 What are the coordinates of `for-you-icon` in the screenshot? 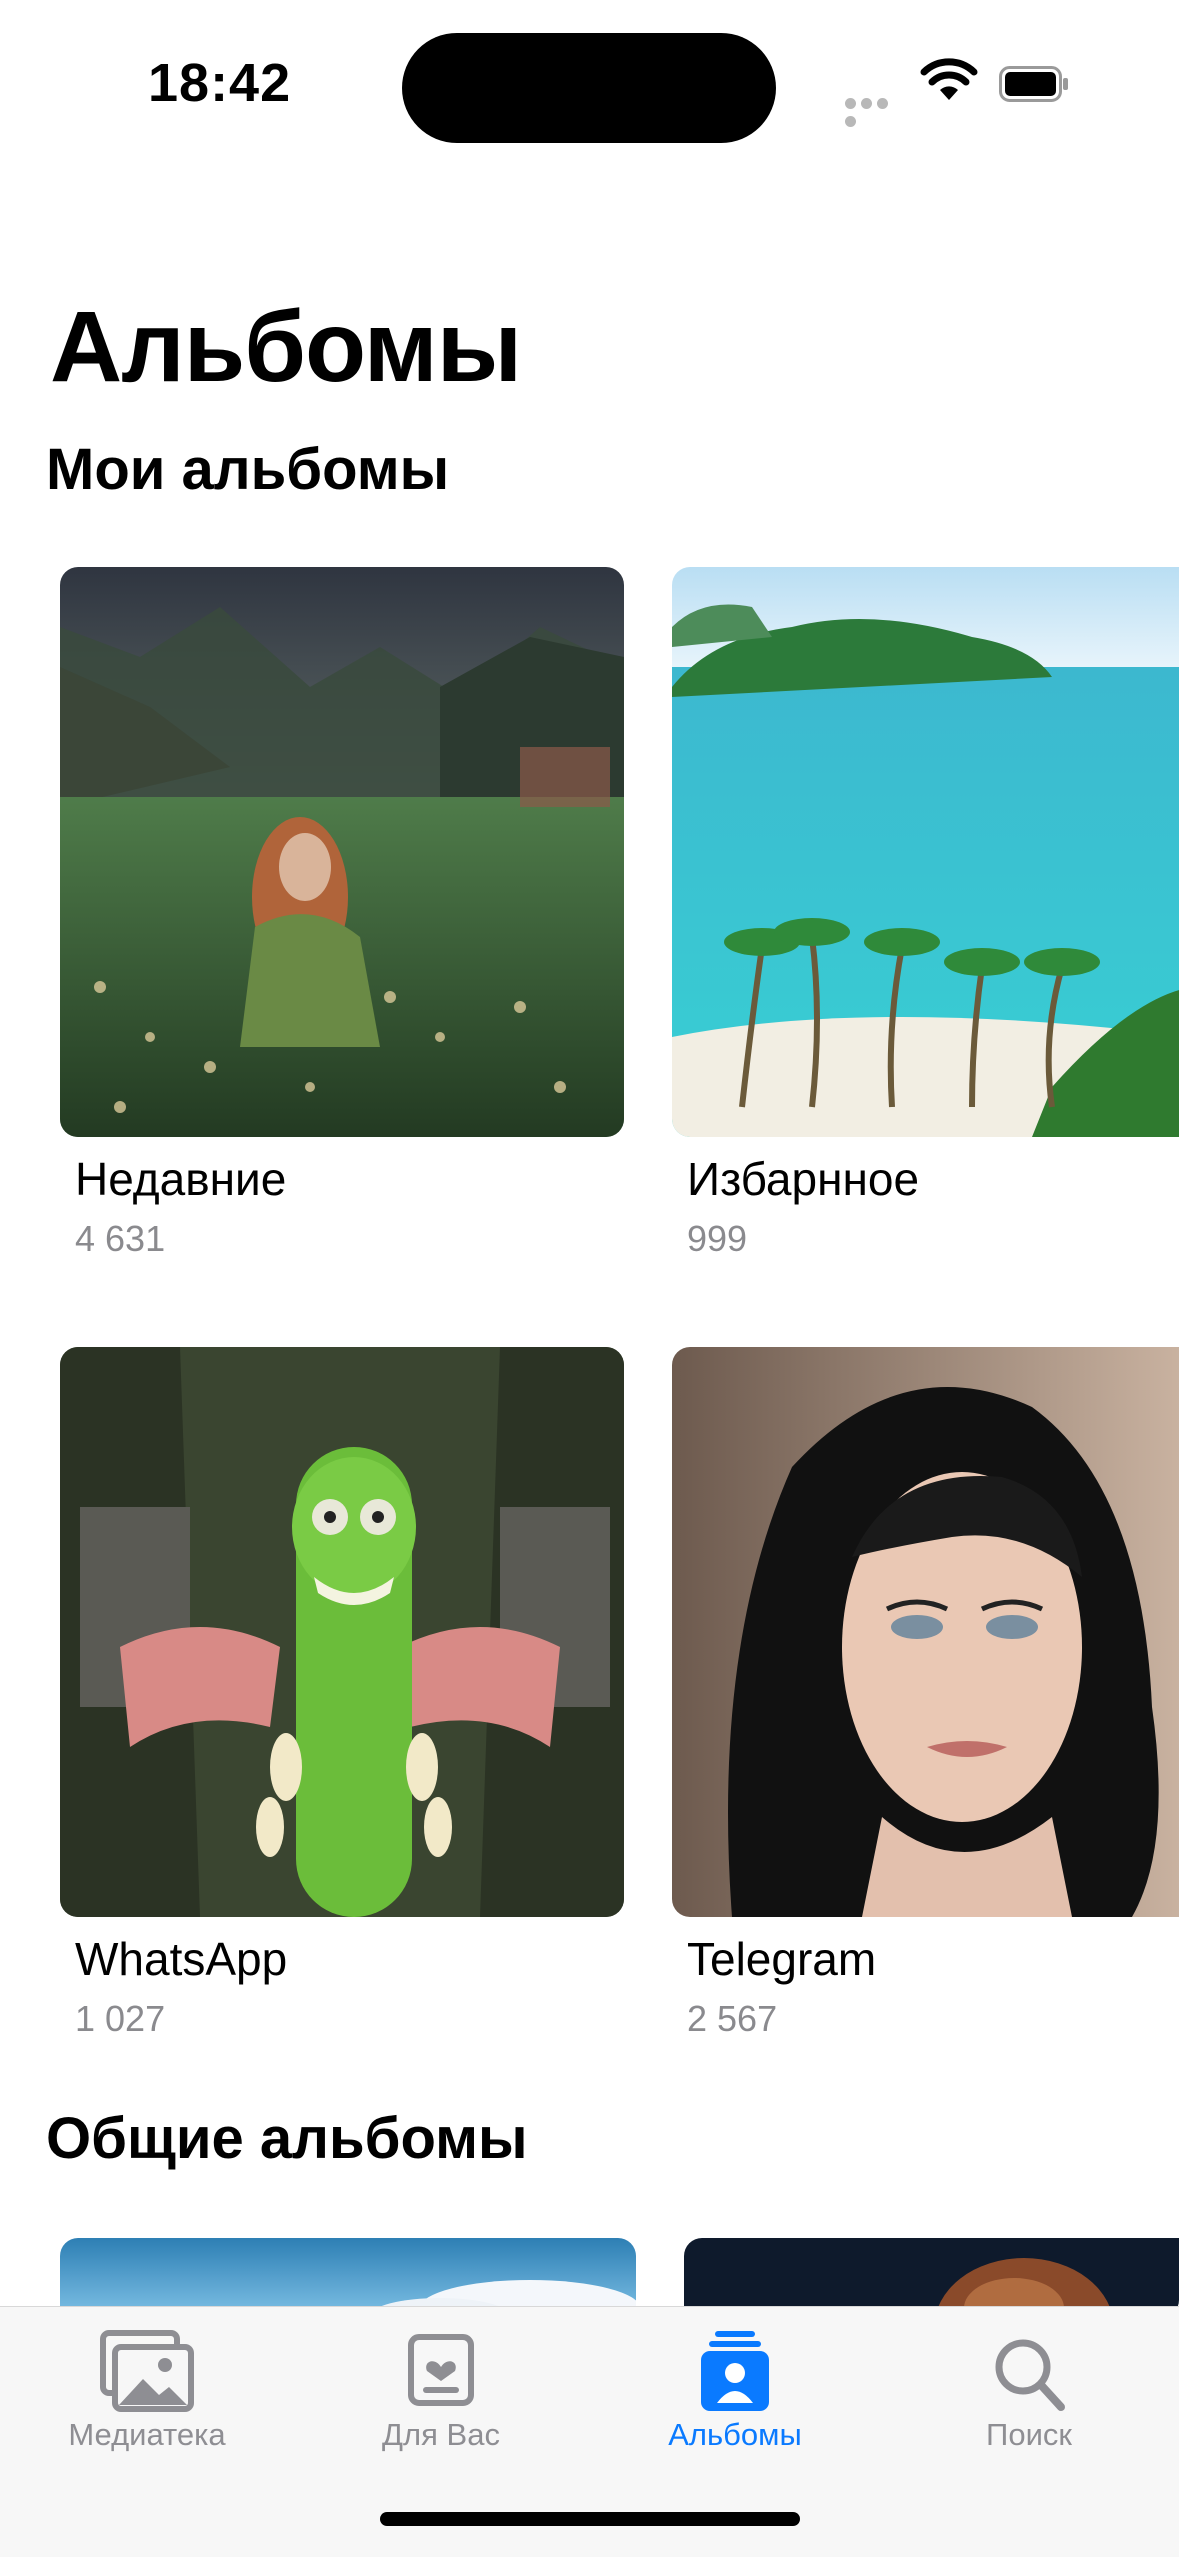 It's located at (441, 2370).